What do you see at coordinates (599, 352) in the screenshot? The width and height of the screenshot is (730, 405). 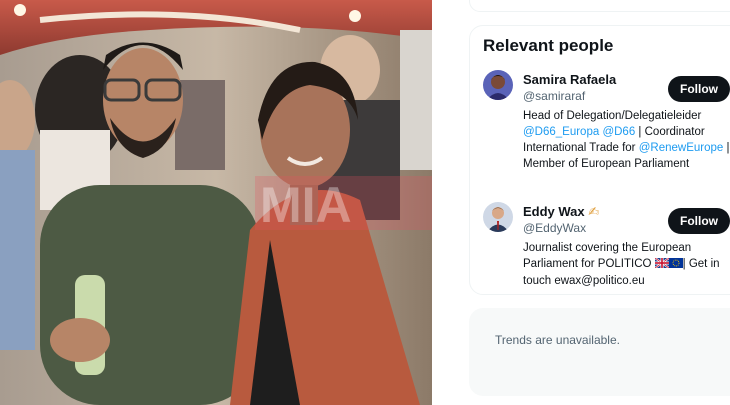 I see `trends-card: Trends are unavailable.` at bounding box center [599, 352].